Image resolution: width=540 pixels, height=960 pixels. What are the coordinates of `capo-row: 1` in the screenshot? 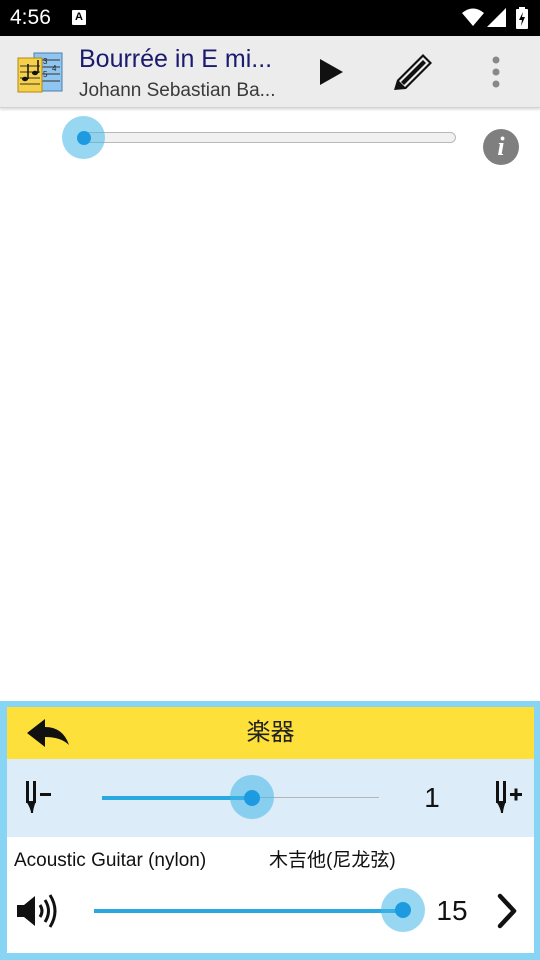 It's located at (270, 798).